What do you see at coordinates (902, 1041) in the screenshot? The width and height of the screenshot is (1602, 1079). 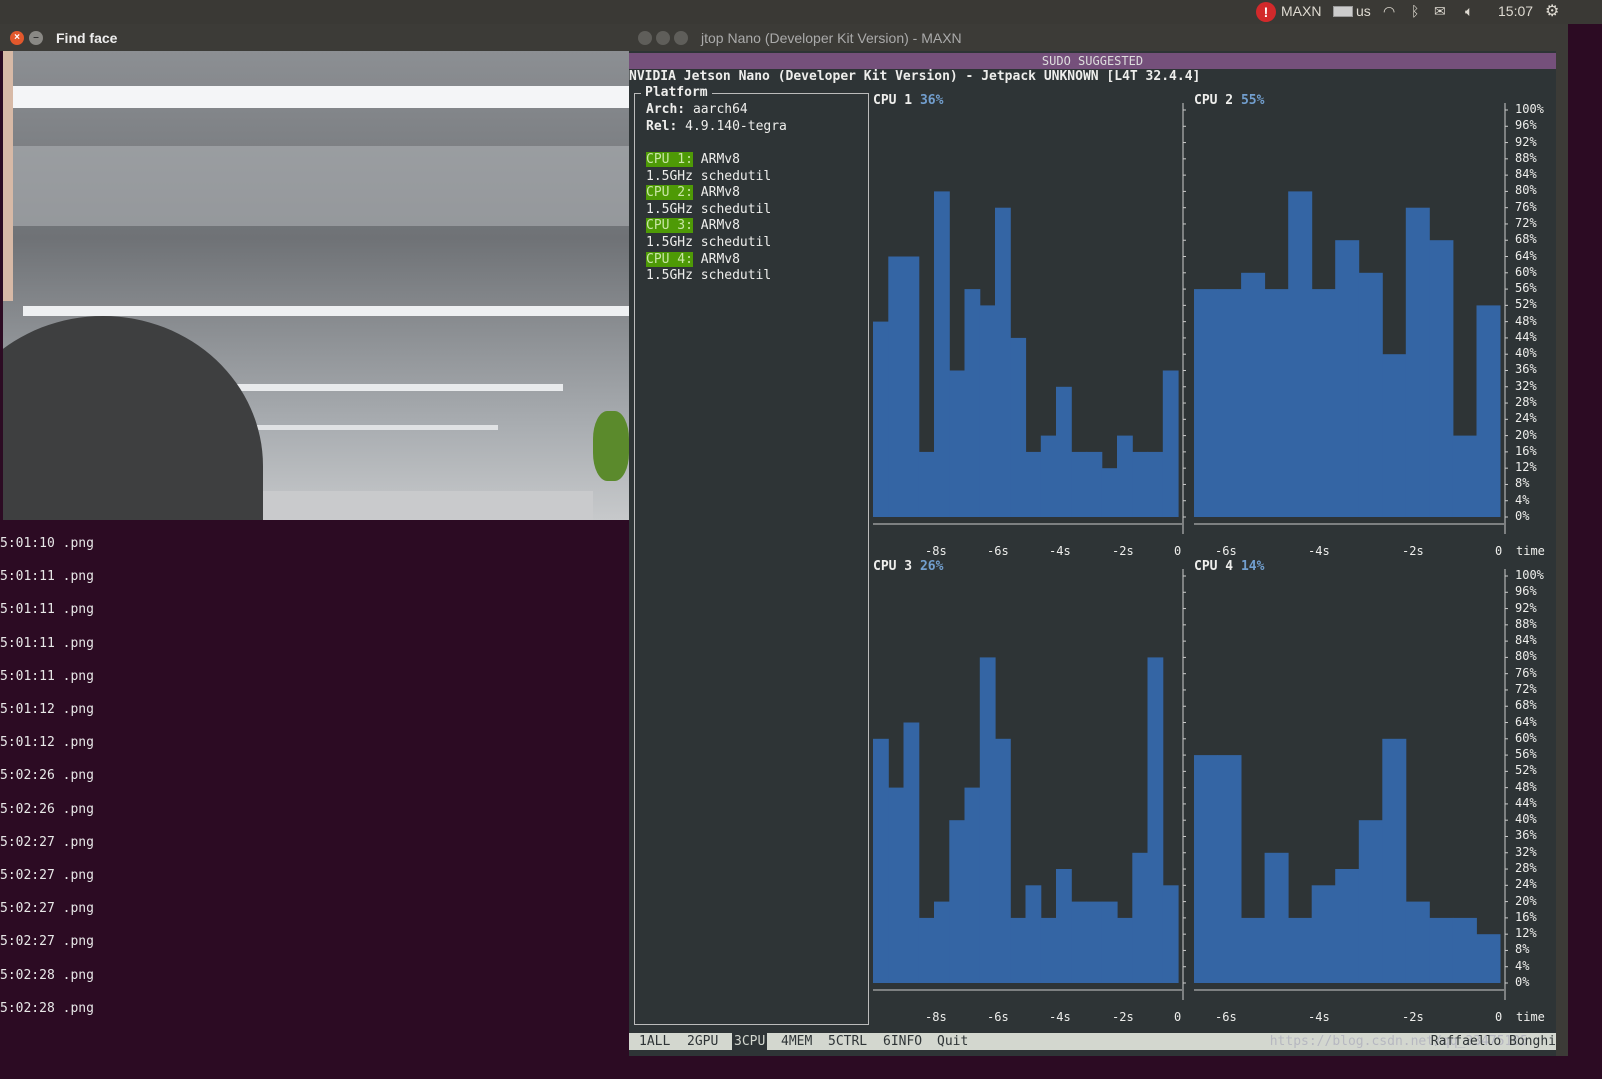 I see `tab-6info: 6INFO` at bounding box center [902, 1041].